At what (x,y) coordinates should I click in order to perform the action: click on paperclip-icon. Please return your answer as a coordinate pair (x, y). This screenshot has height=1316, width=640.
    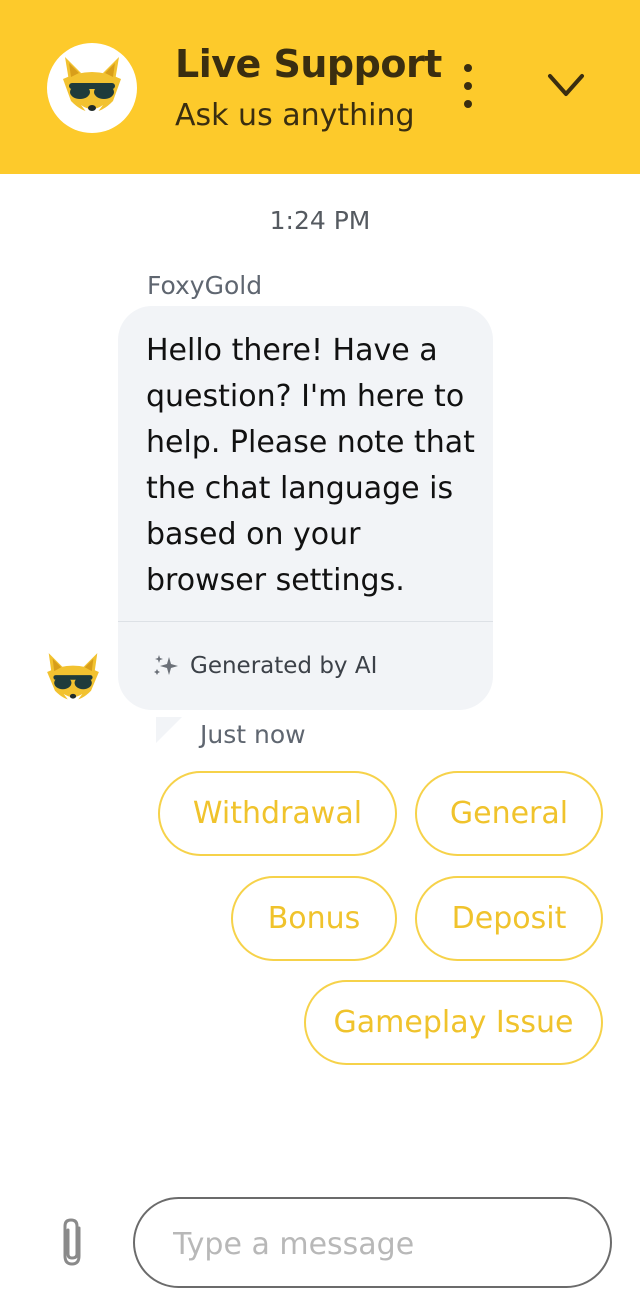
    Looking at the image, I should click on (72, 1242).